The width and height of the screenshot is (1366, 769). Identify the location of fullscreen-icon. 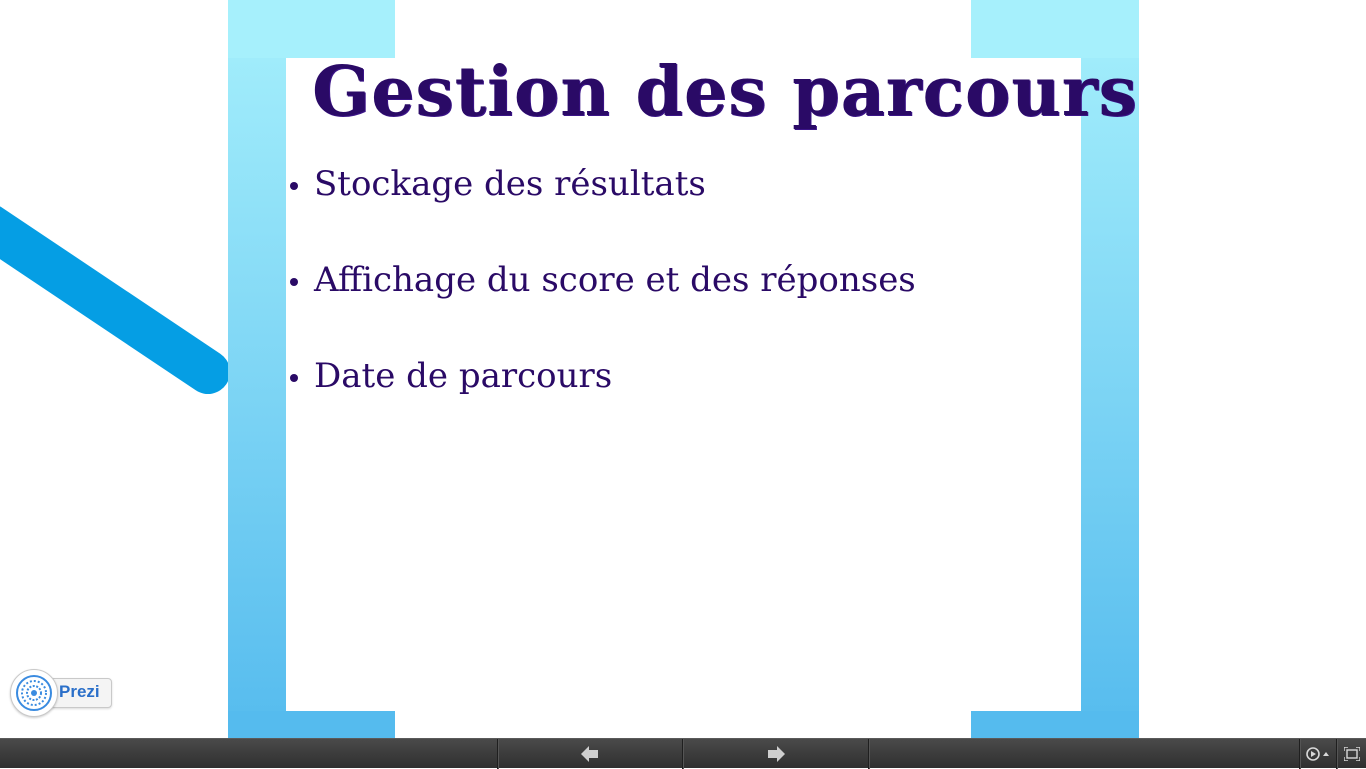
(1351, 753).